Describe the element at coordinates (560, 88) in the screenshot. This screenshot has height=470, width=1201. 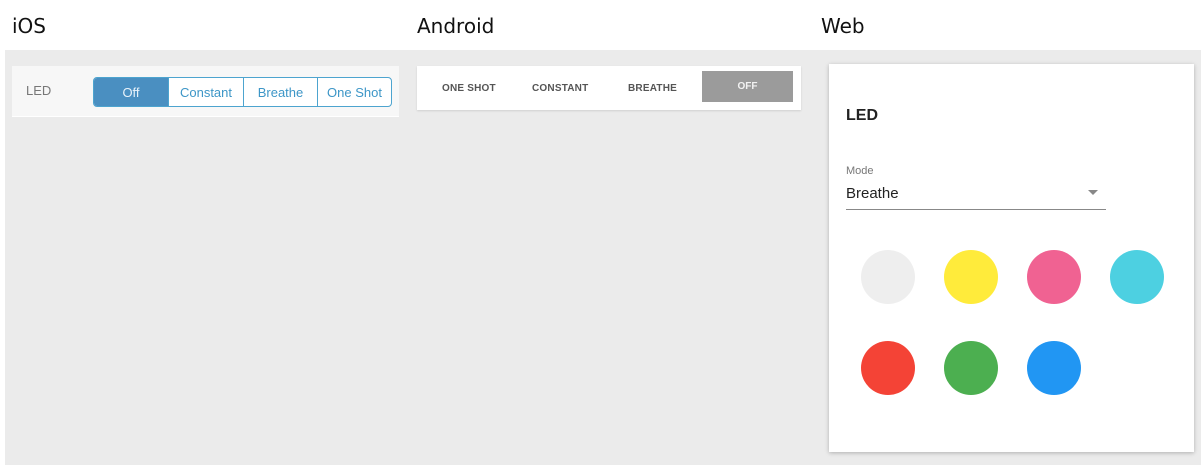
I see `android-tab-constant: CONSTANT` at that location.